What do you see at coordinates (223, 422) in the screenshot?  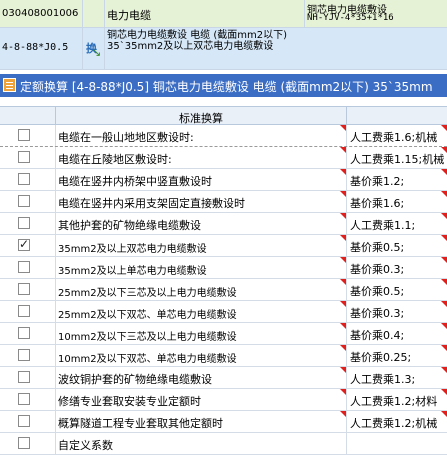 I see `list-item: 概算隧道工程专业套取其他定额时 人工费乘1.2;机械` at bounding box center [223, 422].